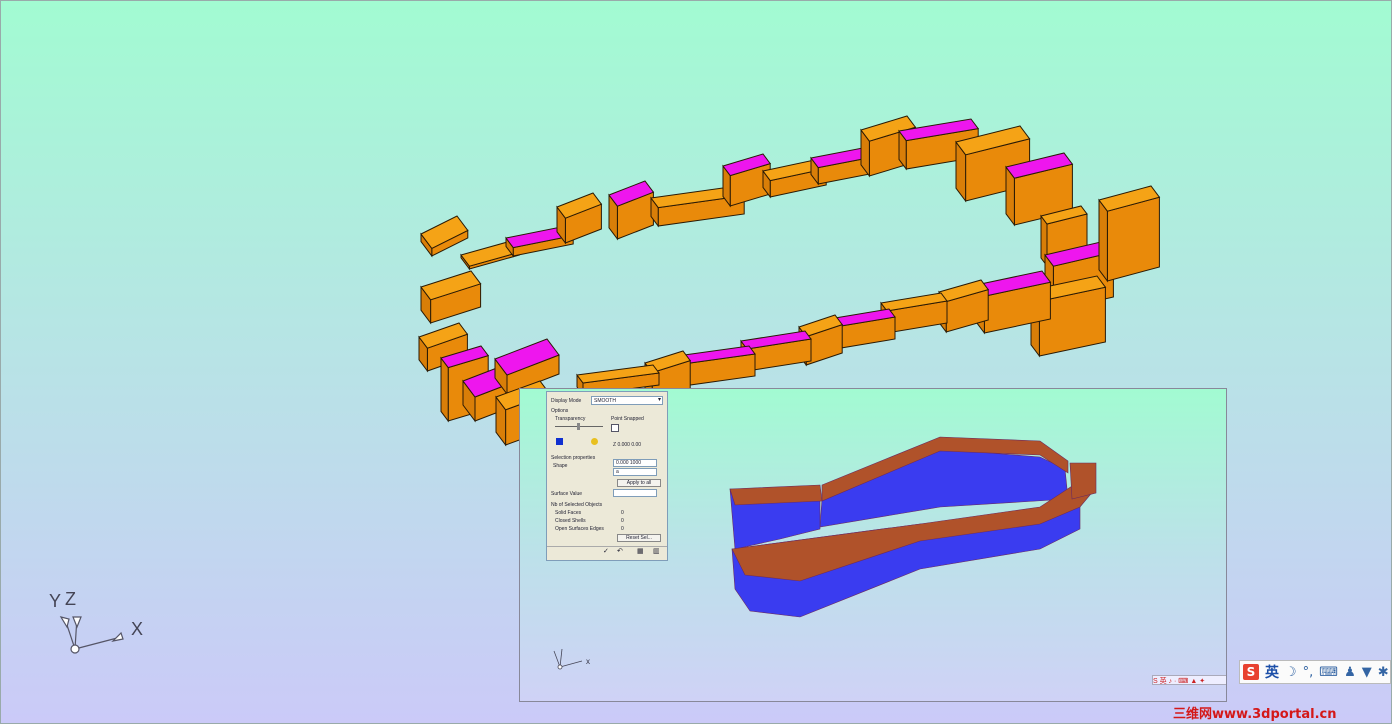 This screenshot has width=1392, height=725. I want to click on display-mode-select: SMOOTH ▾, so click(627, 400).